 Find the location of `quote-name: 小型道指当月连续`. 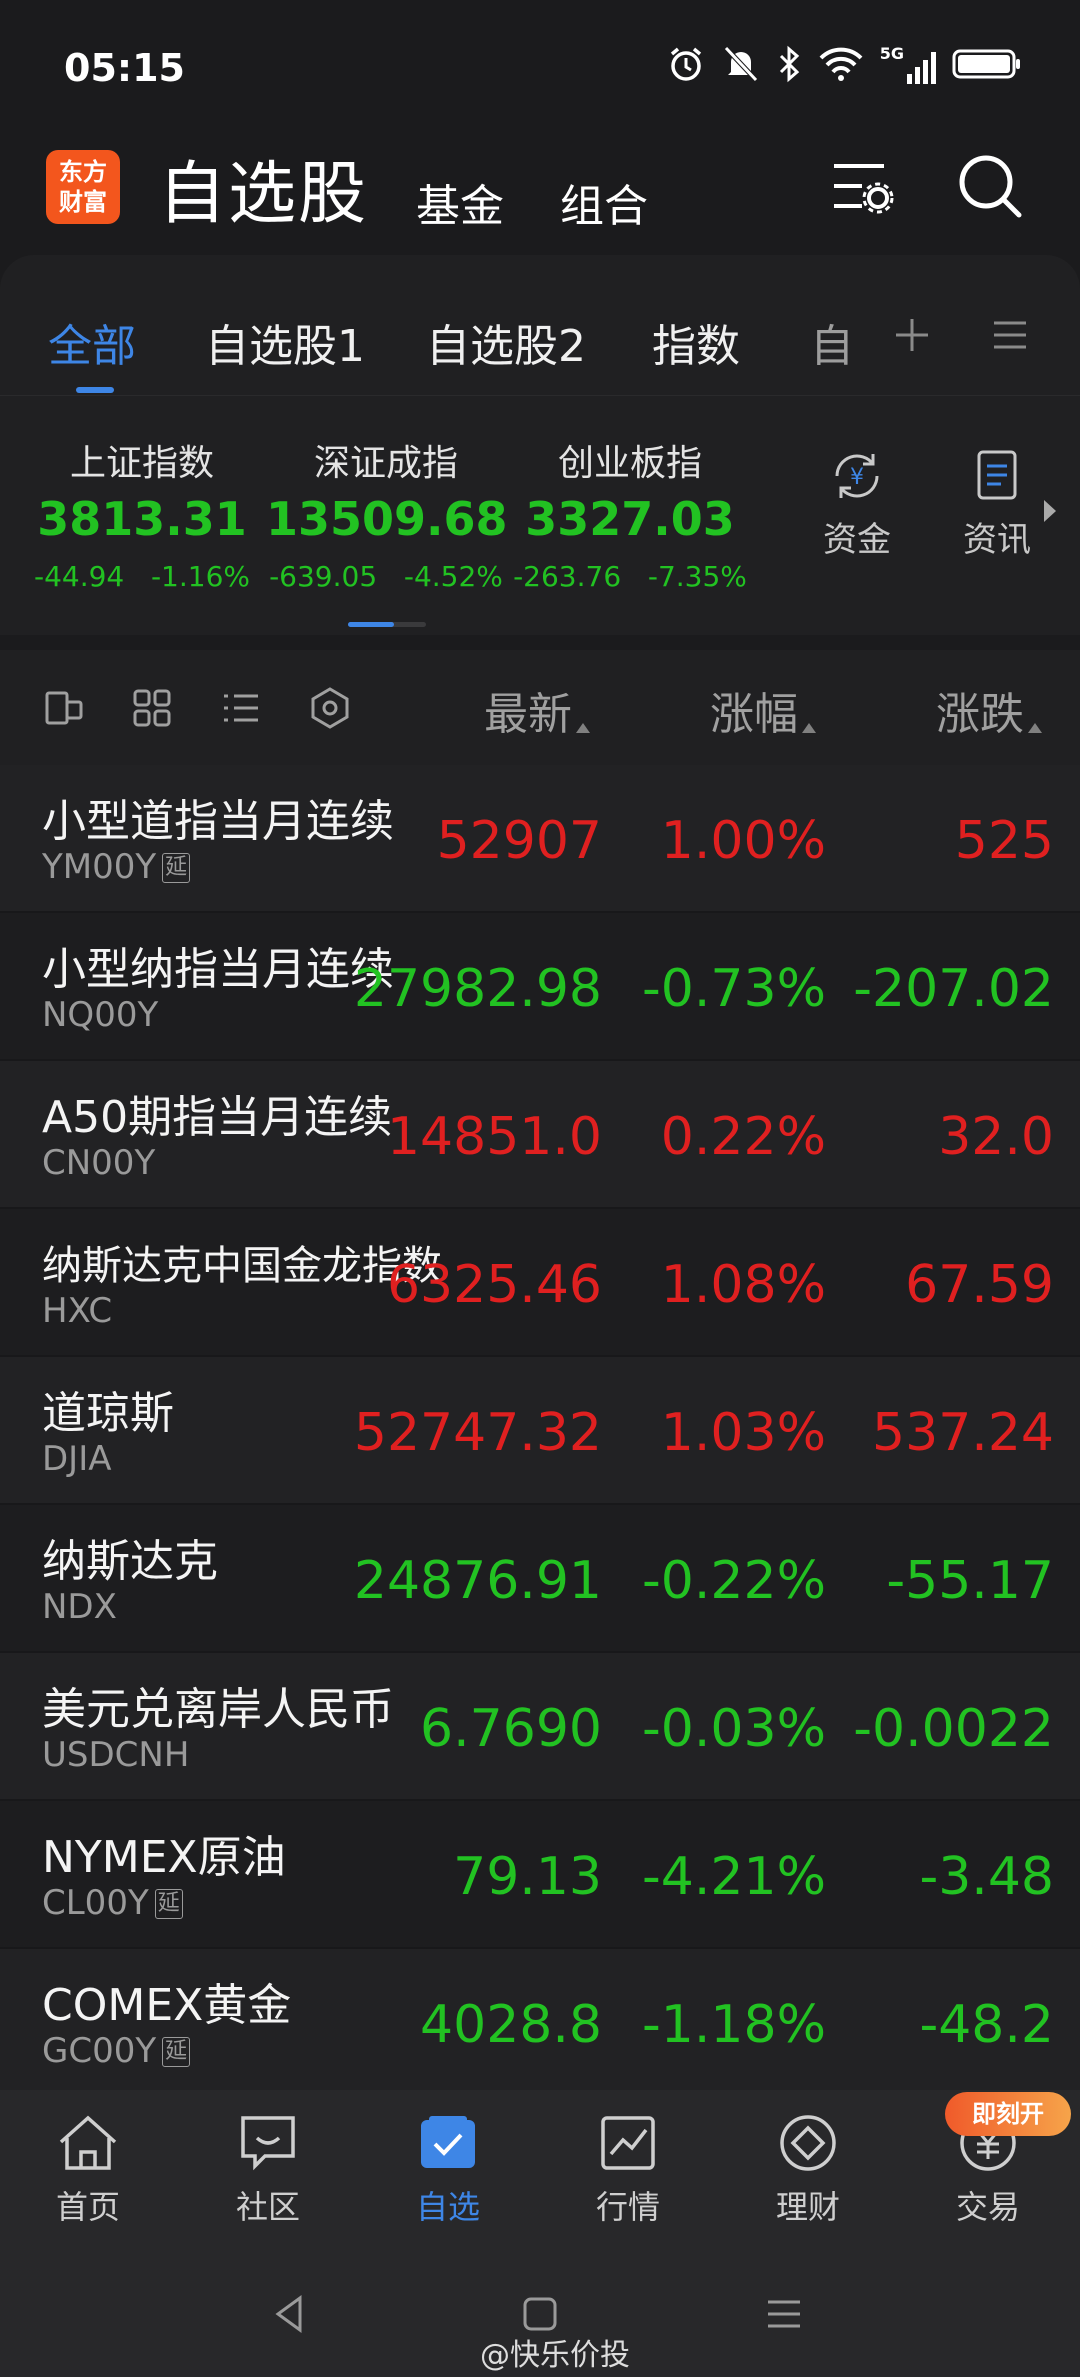

quote-name: 小型道指当月连续 is located at coordinates (218, 821).